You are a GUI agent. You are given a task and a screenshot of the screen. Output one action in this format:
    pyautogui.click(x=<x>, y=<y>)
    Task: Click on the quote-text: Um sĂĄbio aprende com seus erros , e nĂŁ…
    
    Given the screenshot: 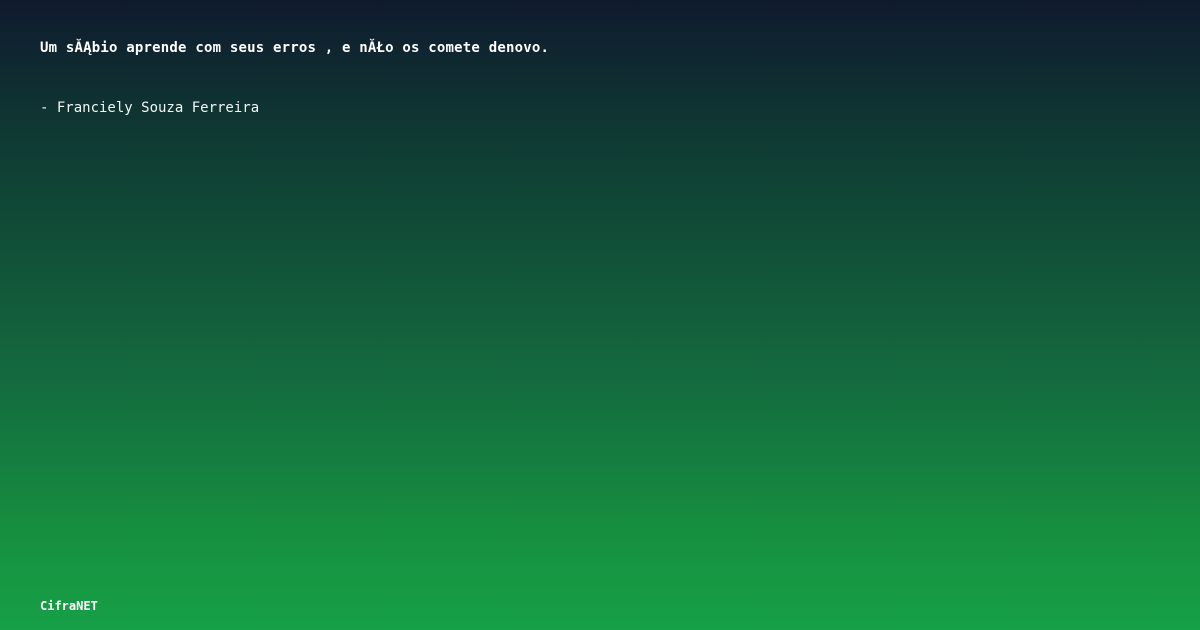 What is the action you would take?
    pyautogui.click(x=295, y=48)
    